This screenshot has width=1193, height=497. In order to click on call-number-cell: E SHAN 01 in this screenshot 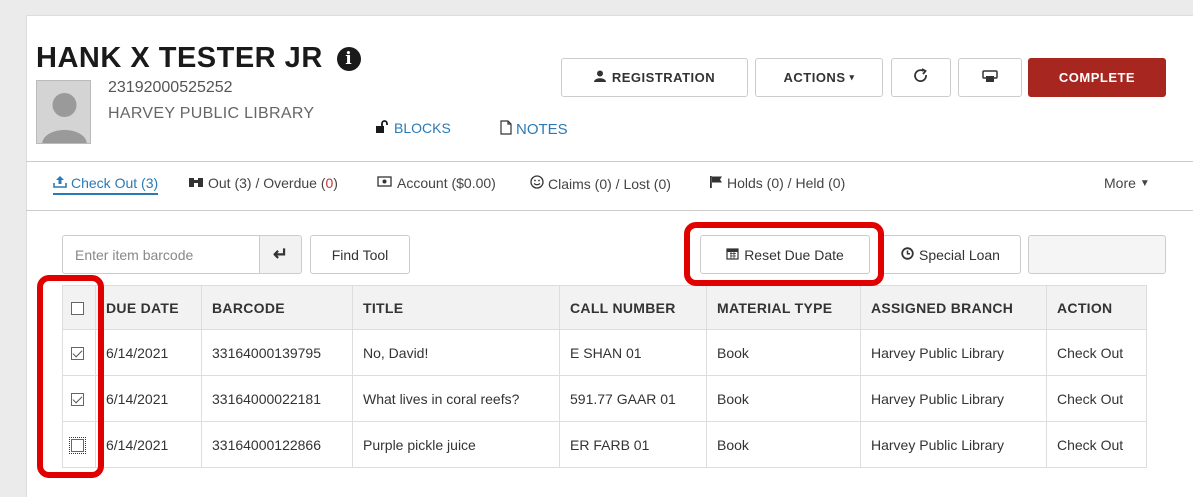, I will do `click(633, 352)`.